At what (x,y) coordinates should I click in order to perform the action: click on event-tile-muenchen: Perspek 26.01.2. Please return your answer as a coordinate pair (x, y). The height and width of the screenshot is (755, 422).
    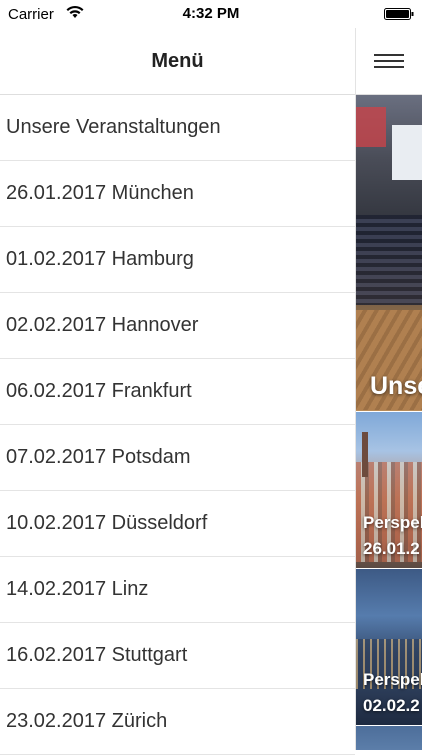
    Looking at the image, I should click on (389, 490).